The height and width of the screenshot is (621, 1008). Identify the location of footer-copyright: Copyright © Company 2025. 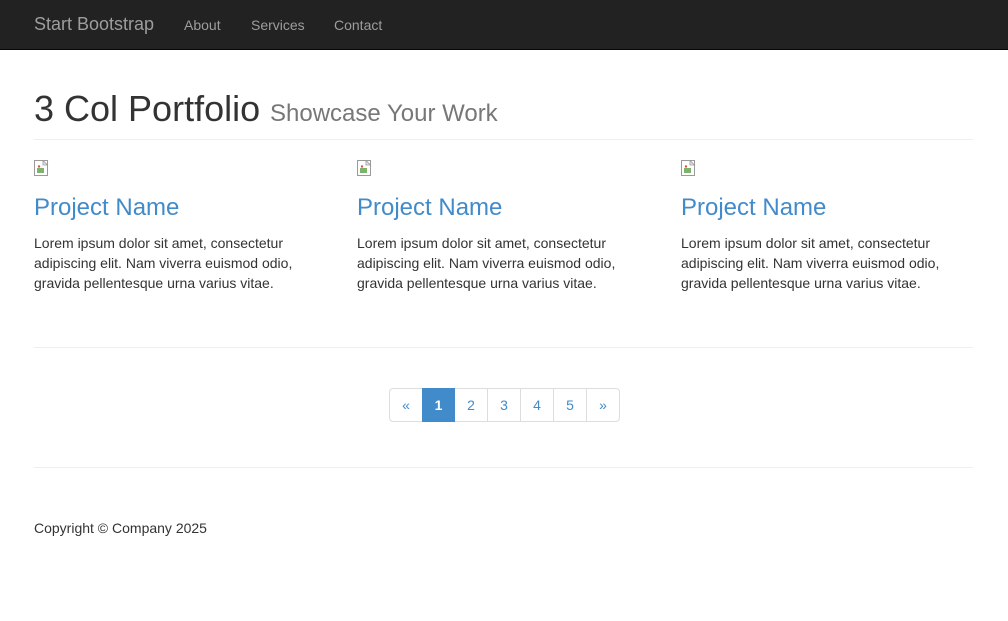
(120, 528).